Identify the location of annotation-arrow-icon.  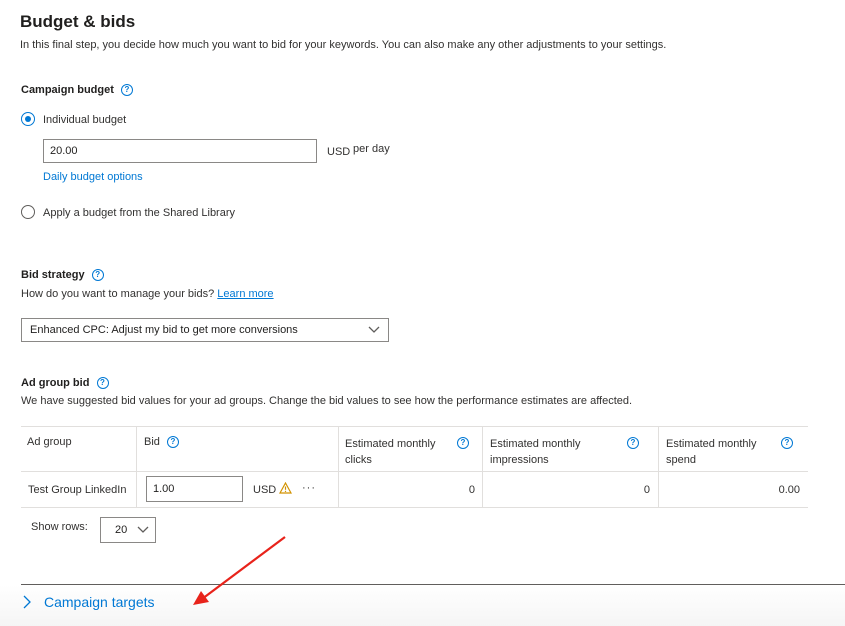
(239, 570).